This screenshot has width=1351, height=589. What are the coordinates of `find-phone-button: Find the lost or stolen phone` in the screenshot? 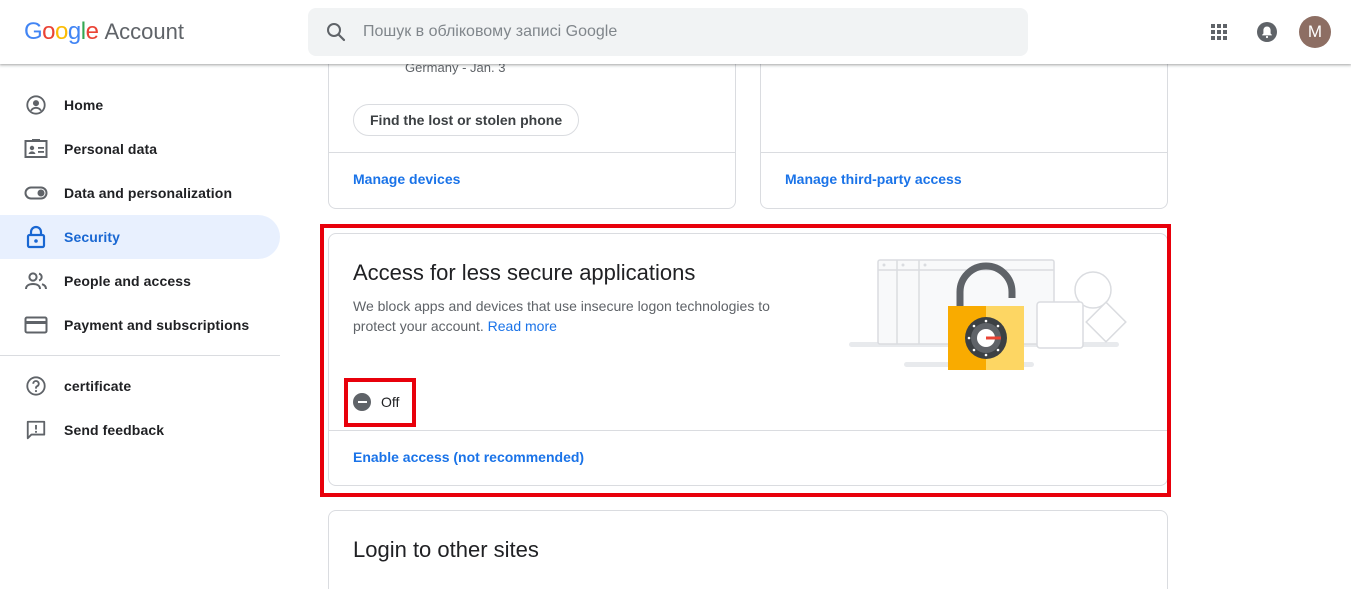 It's located at (466, 120).